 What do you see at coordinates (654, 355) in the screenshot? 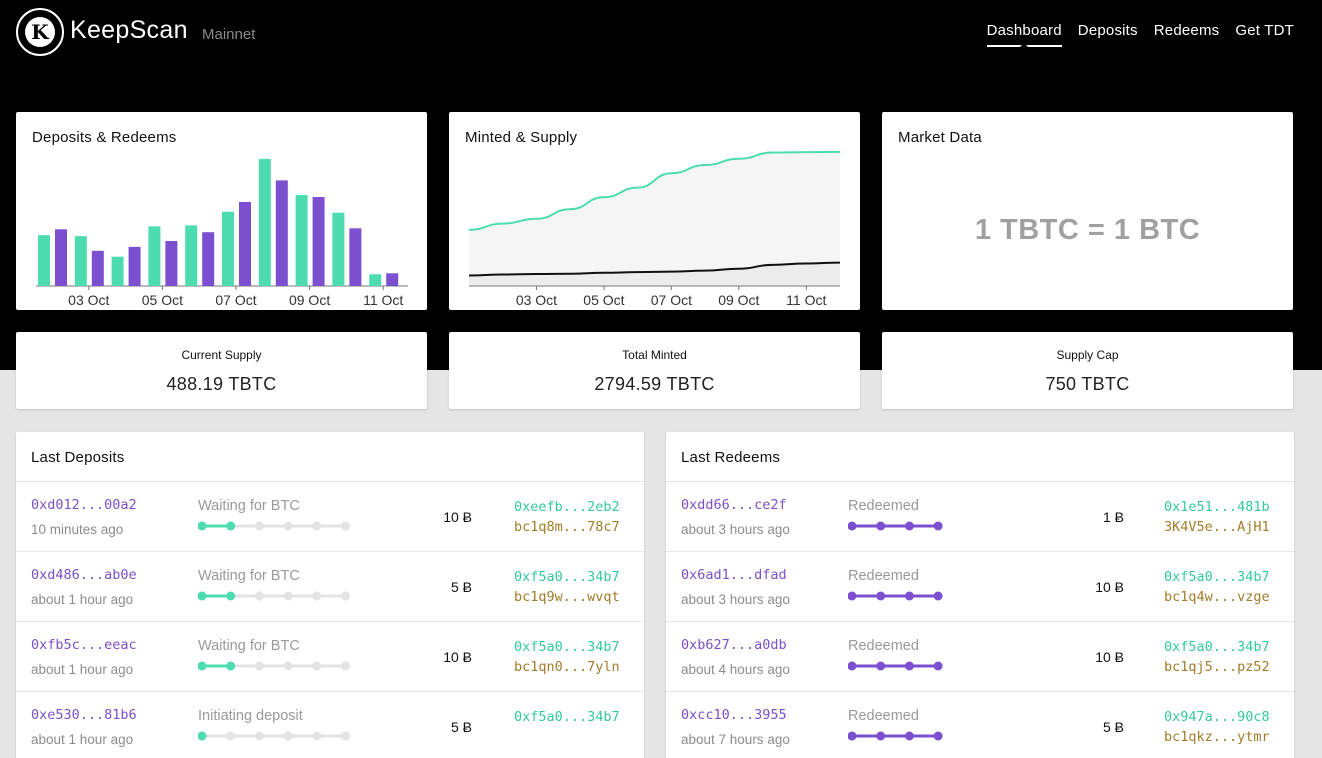
I see `stat-label: Total Minted` at bounding box center [654, 355].